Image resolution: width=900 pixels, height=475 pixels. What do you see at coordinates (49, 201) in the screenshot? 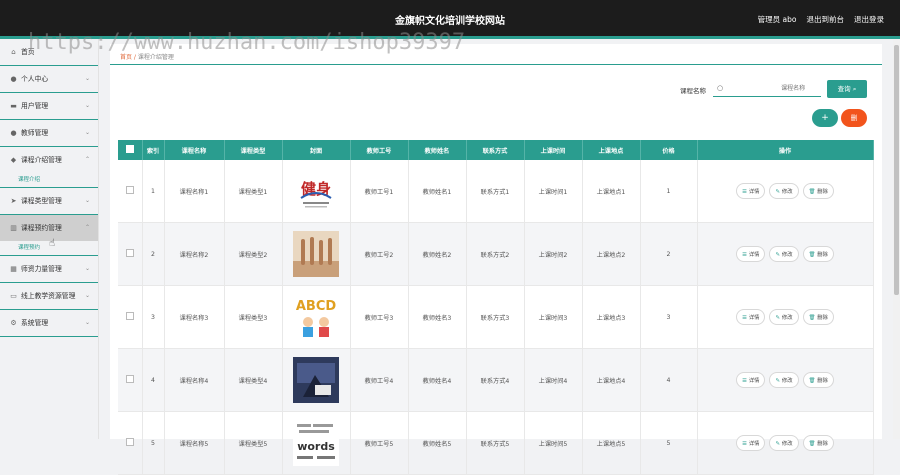
I see `sidebar-item-course-types: ➤ 课程类型管理 ⌄` at bounding box center [49, 201].